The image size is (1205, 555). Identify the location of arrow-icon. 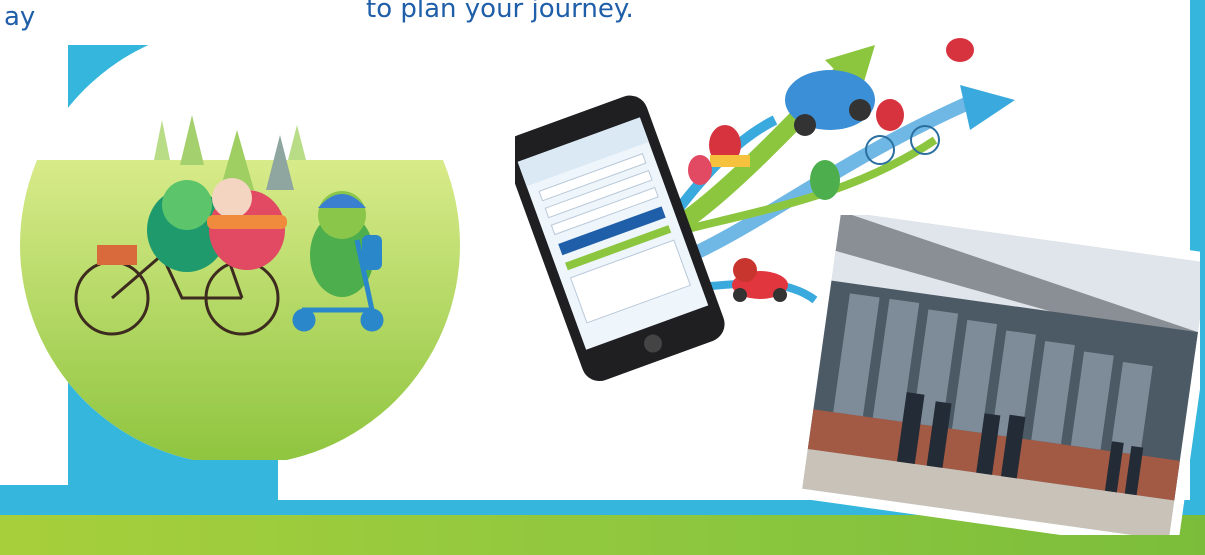
(987, 107).